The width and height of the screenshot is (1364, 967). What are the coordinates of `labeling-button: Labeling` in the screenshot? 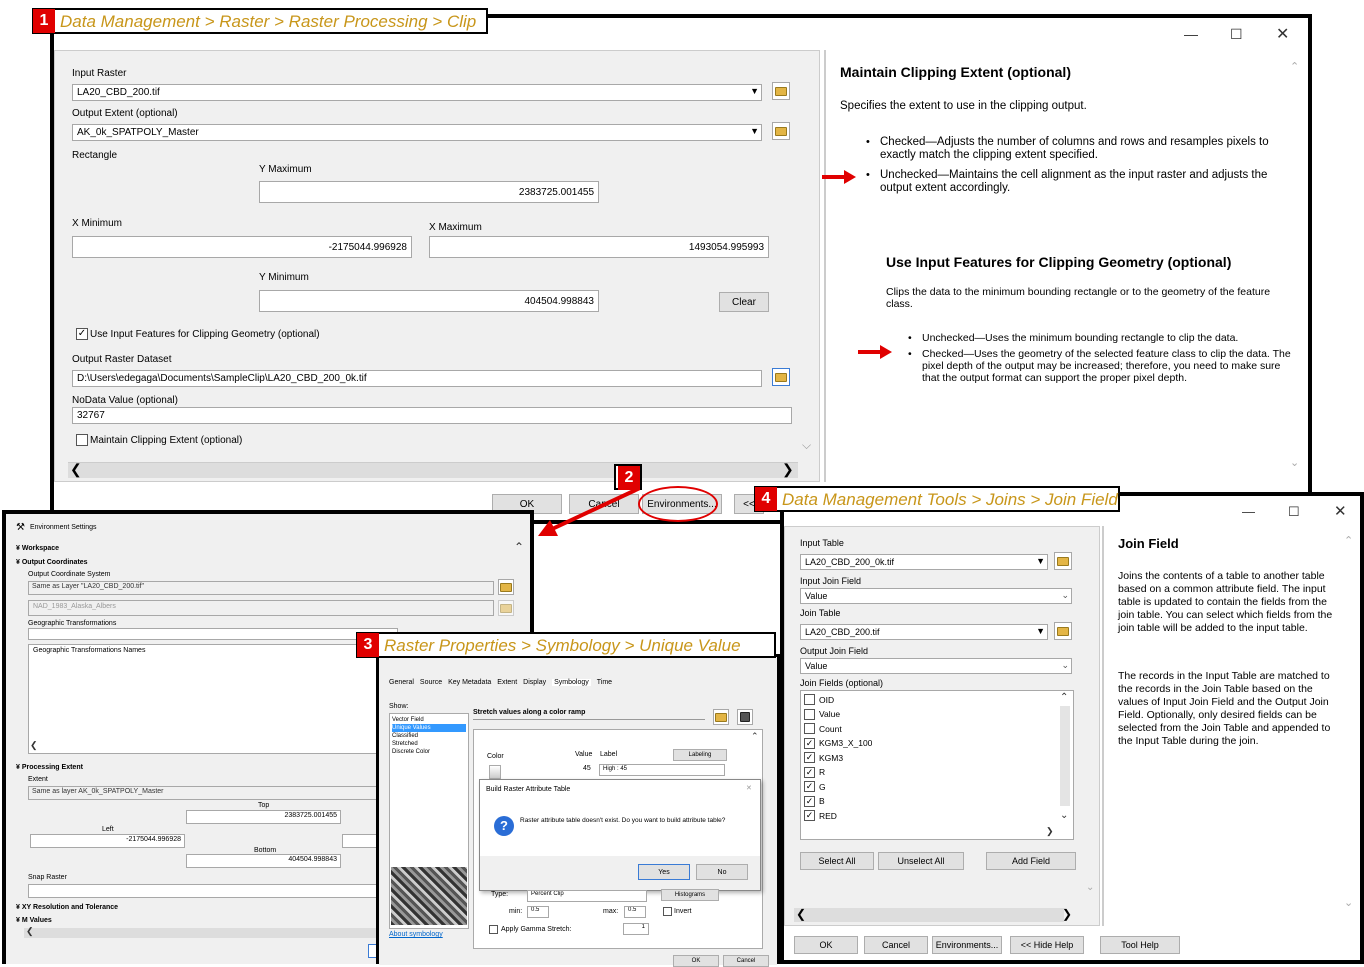 It's located at (700, 755).